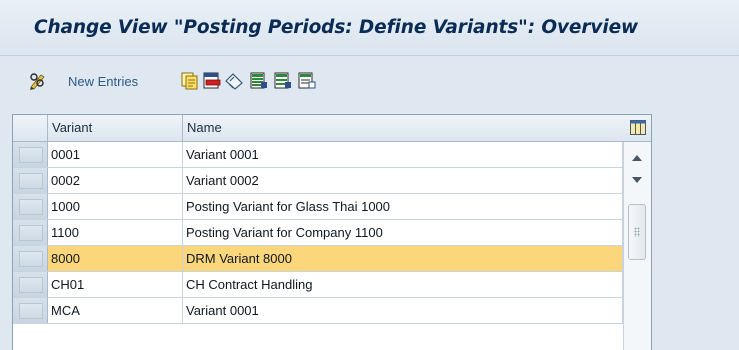 The width and height of the screenshot is (739, 350). I want to click on cell-name: DRM Variant 8000, so click(403, 258).